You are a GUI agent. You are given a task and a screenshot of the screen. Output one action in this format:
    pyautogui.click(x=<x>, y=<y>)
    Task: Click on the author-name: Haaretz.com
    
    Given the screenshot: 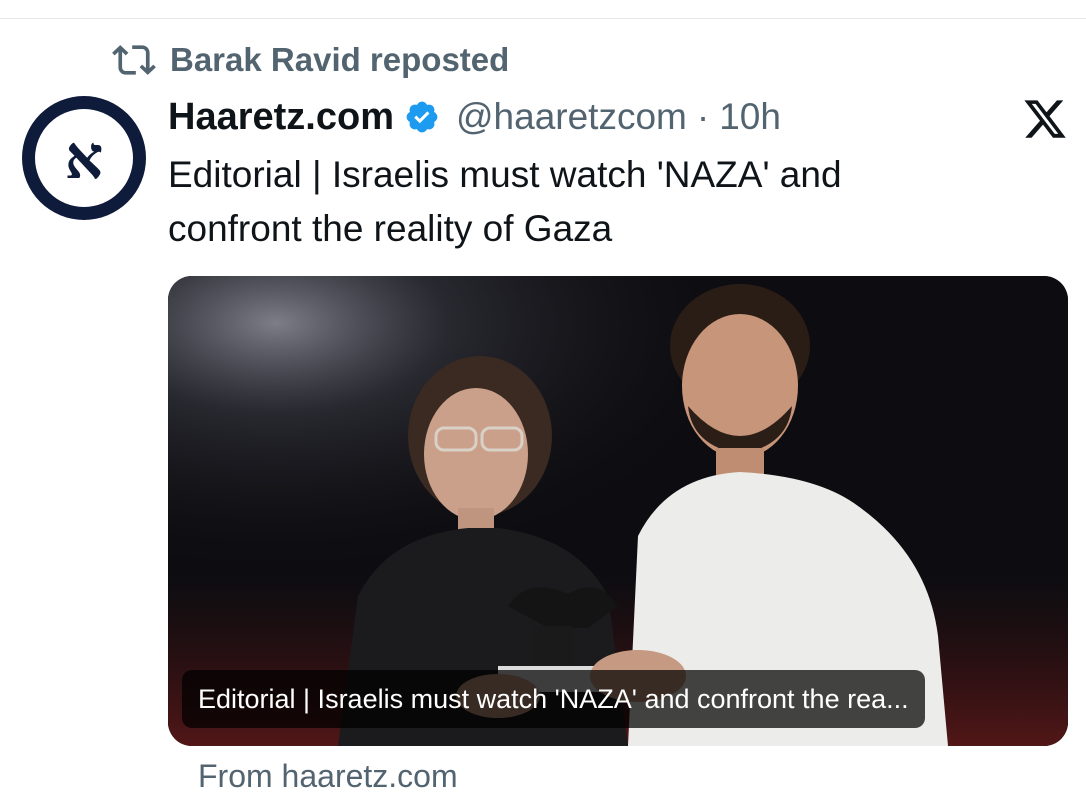 What is the action you would take?
    pyautogui.click(x=281, y=117)
    